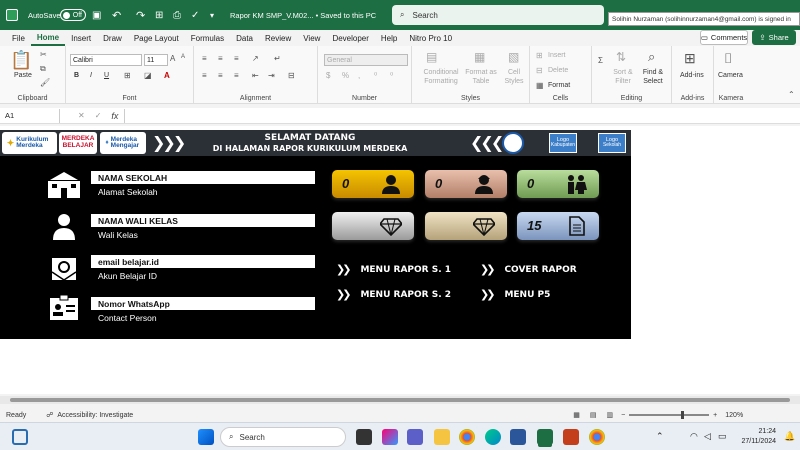 Image resolution: width=800 pixels, height=450 pixels. I want to click on tab-page-layout: Page Layout, so click(156, 38).